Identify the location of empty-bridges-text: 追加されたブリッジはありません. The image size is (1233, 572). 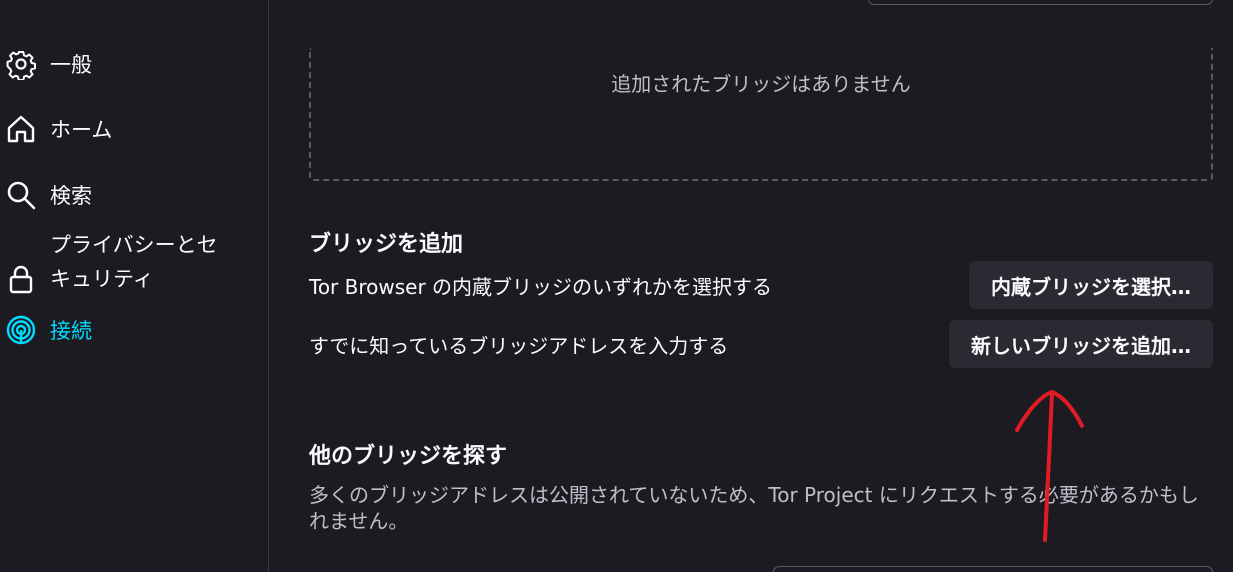
(761, 84).